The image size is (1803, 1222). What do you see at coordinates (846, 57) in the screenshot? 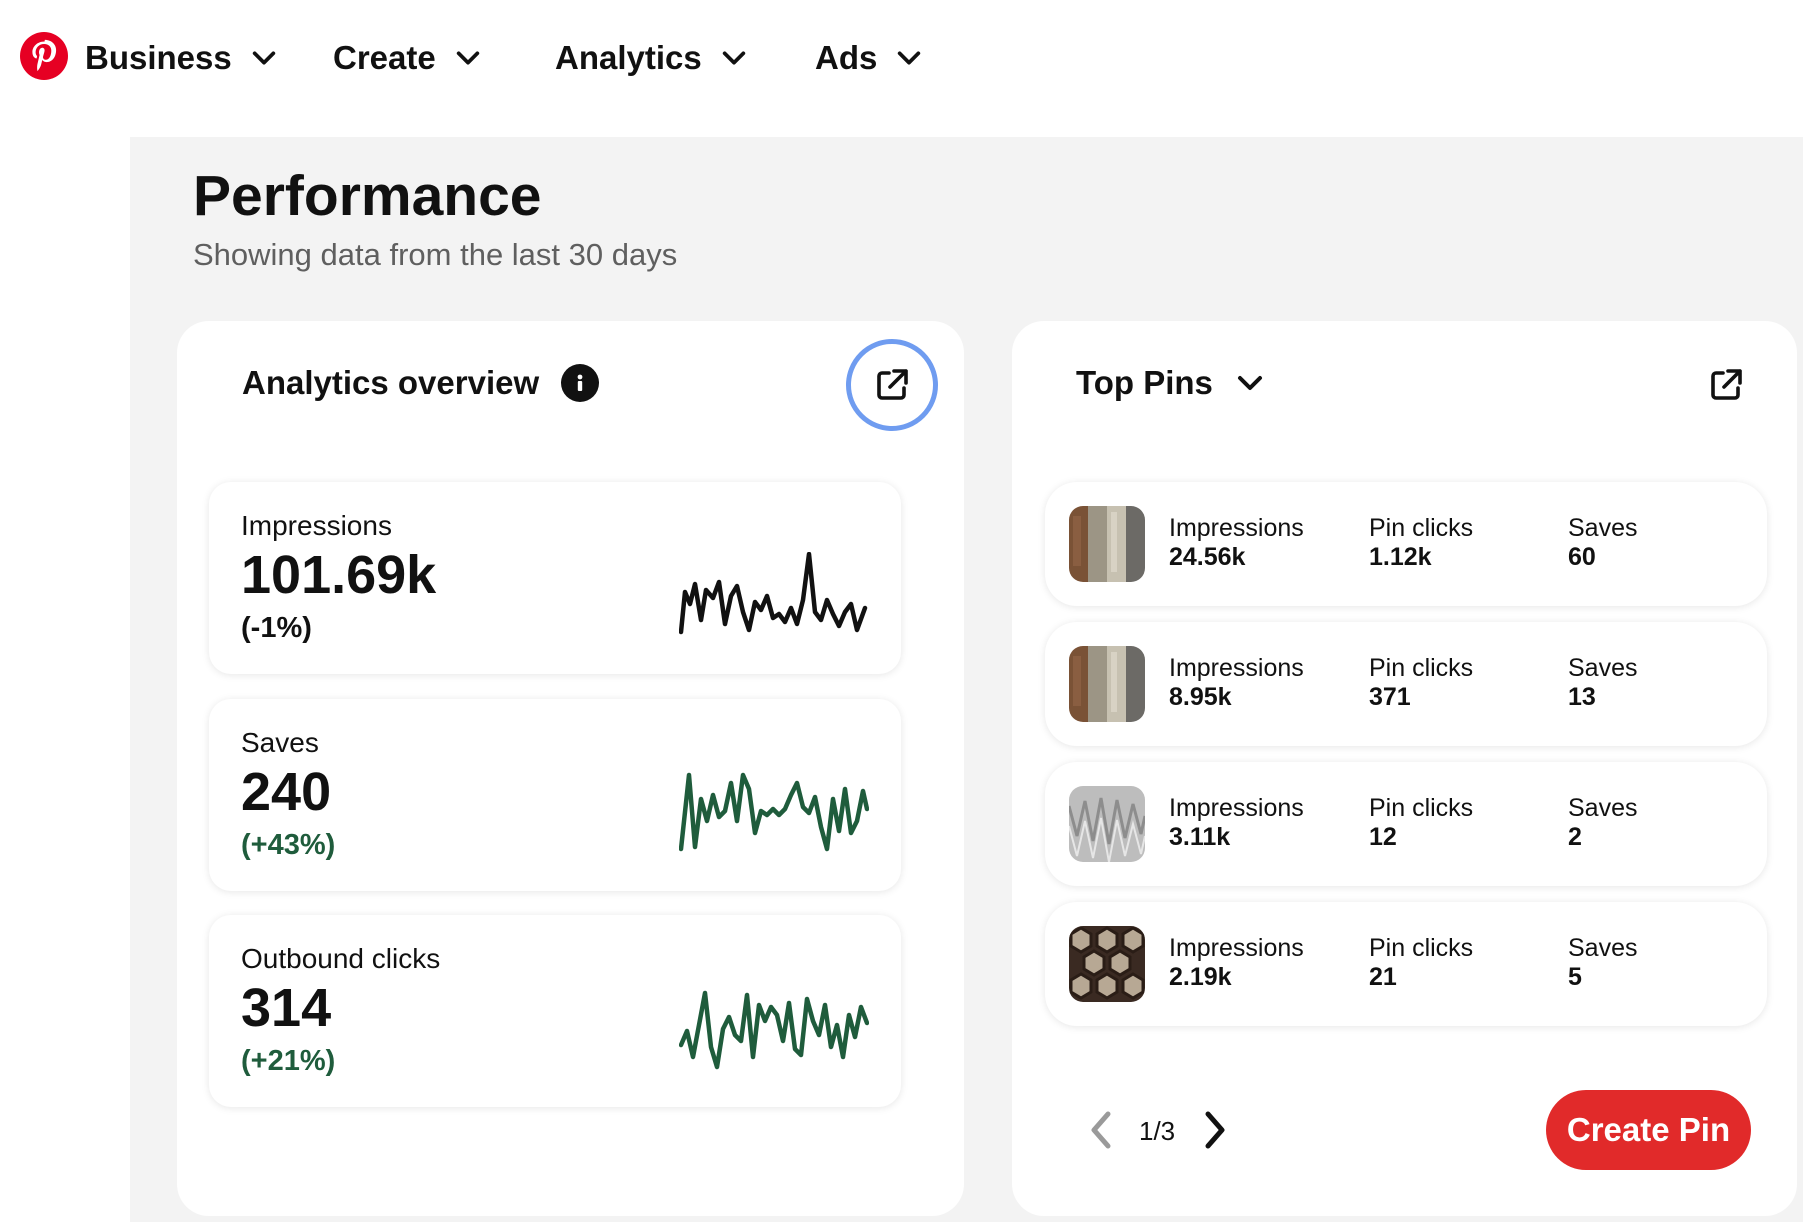
I see `nav-ads-label: Ads` at bounding box center [846, 57].